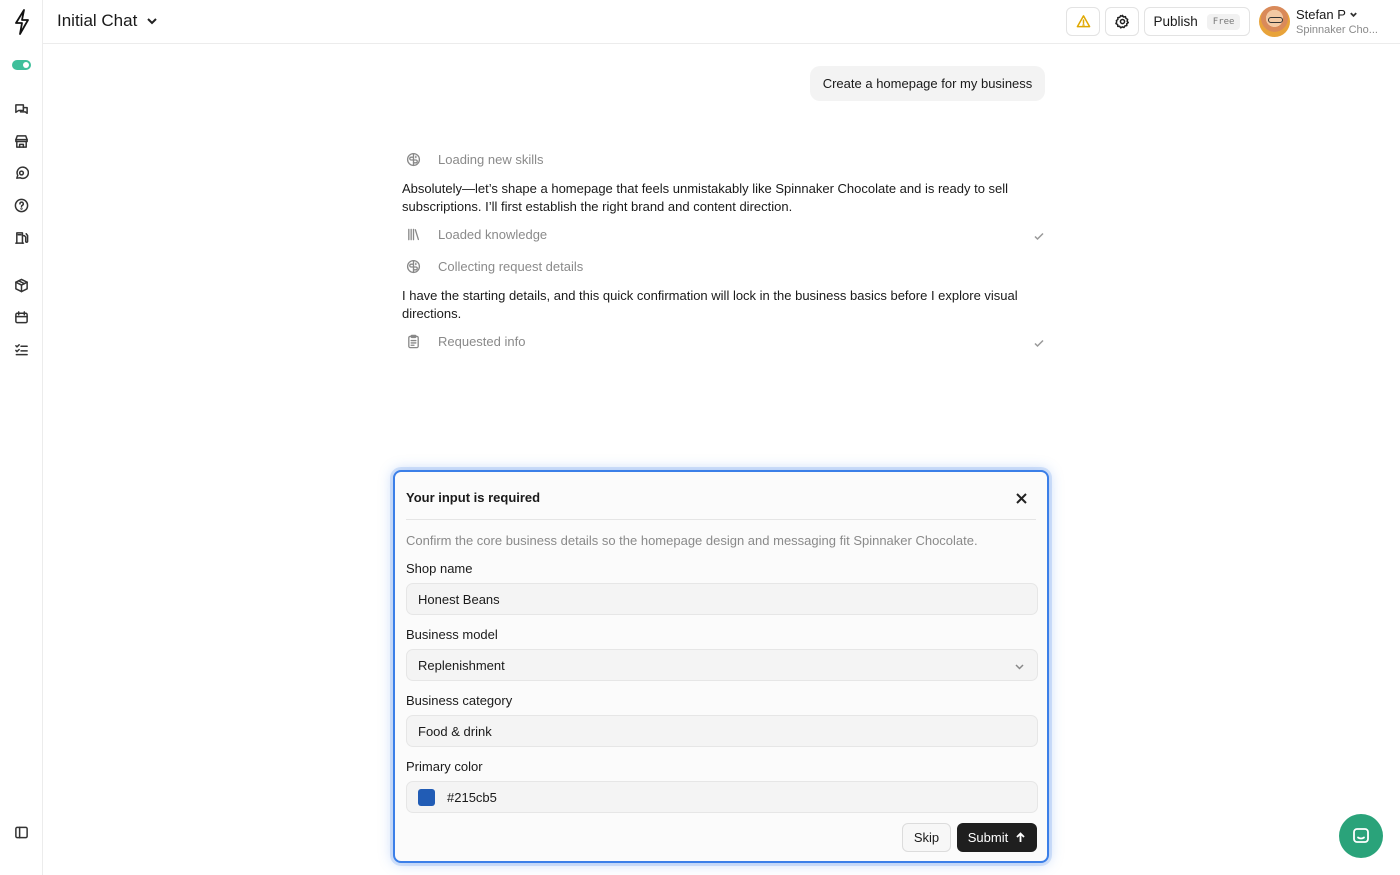  I want to click on plan-badge: Free, so click(1223, 21).